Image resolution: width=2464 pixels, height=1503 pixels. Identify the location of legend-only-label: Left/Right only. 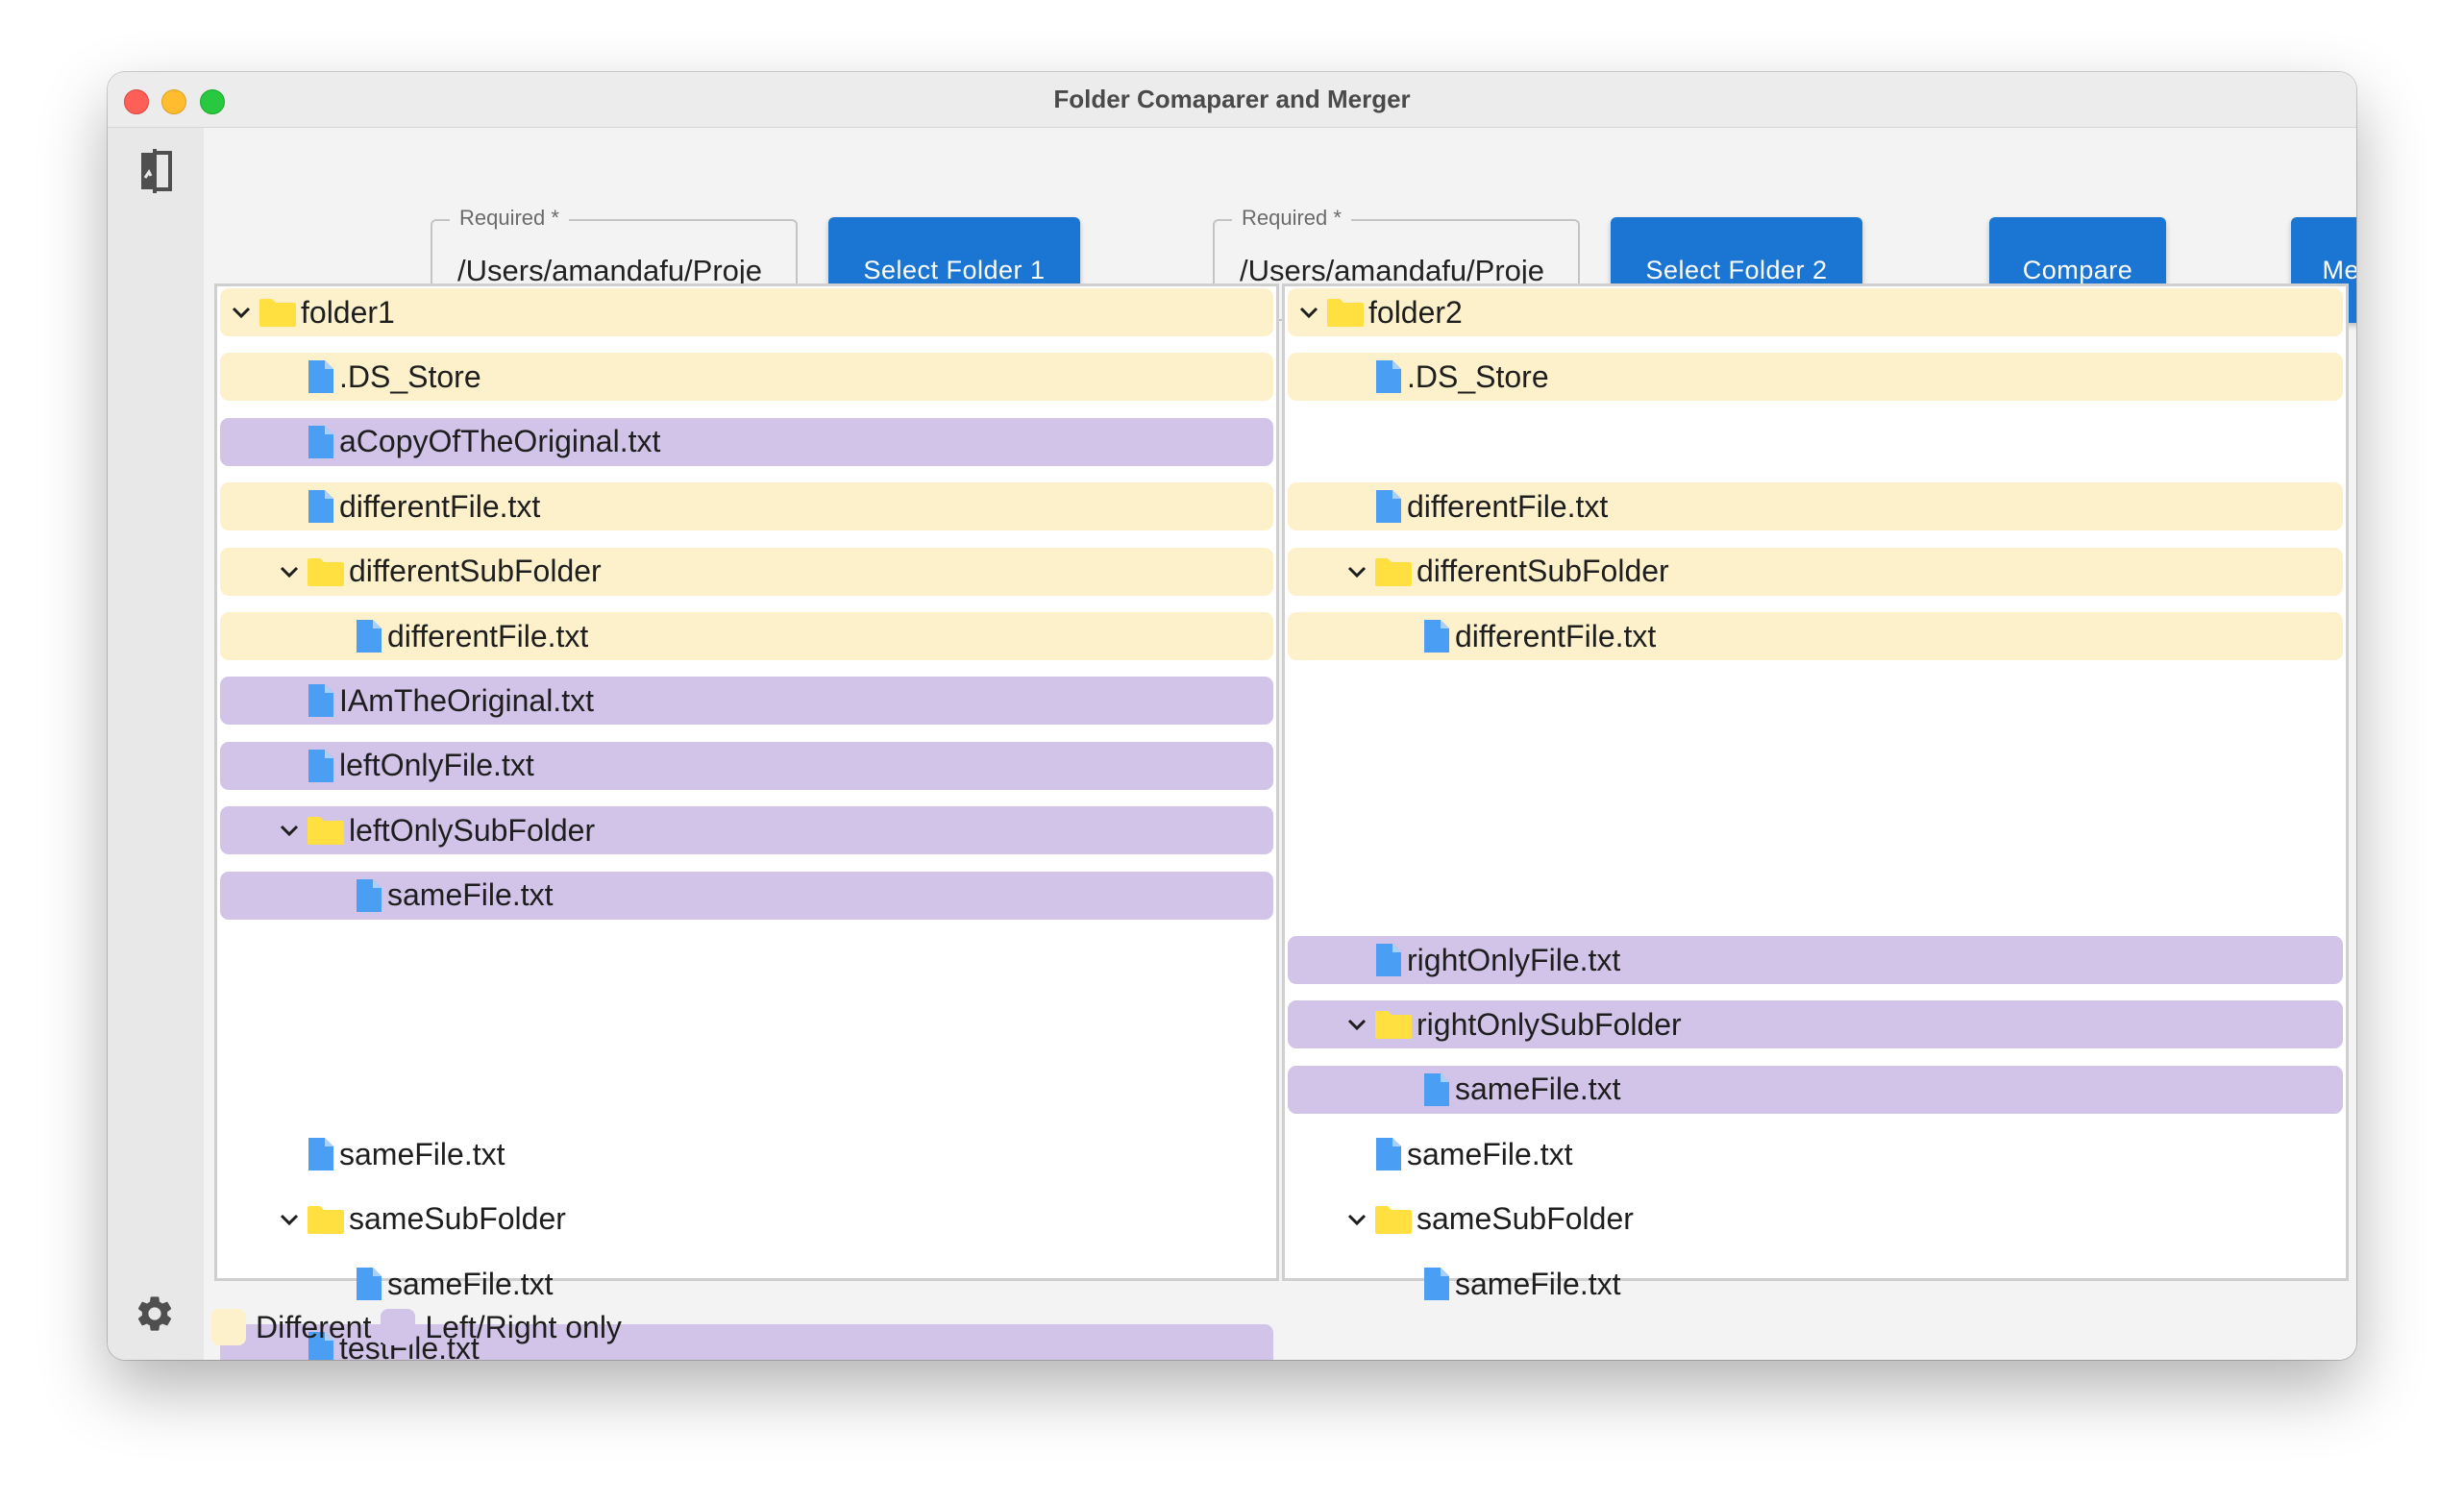
(523, 1326).